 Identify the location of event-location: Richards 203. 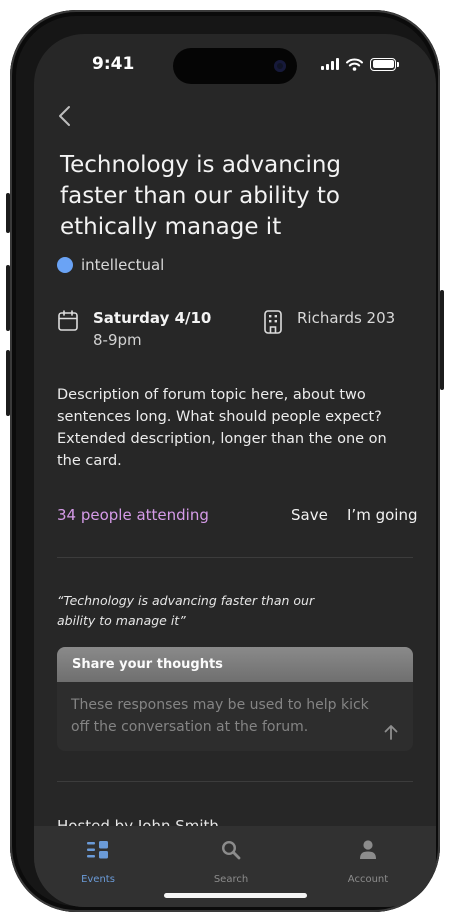
(346, 318).